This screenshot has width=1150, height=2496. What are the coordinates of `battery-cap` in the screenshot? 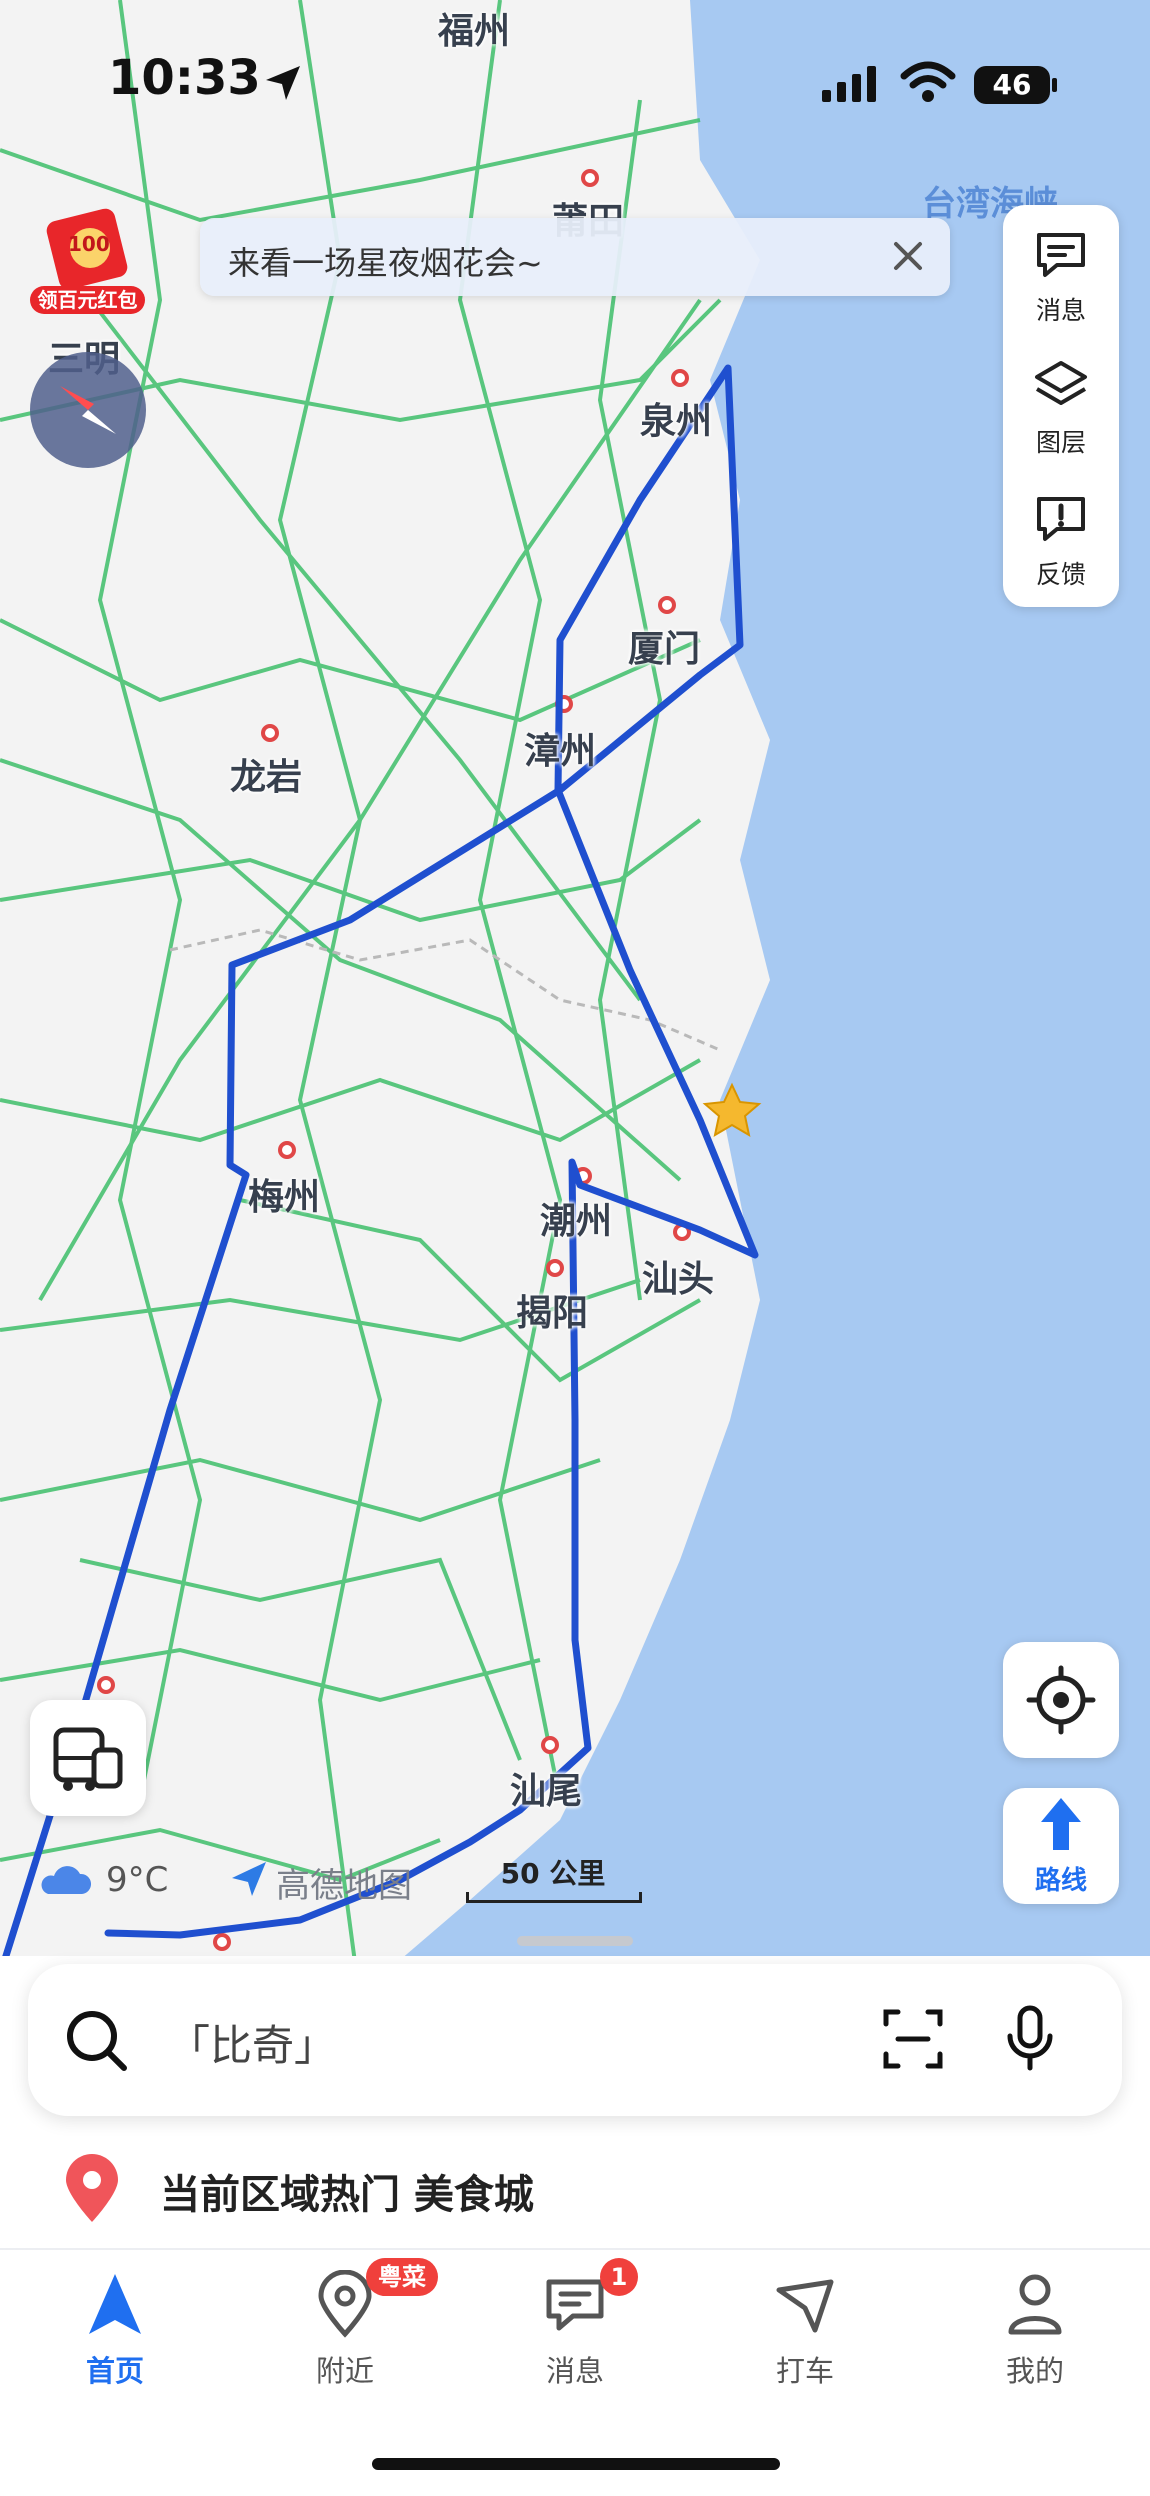 It's located at (1054, 85).